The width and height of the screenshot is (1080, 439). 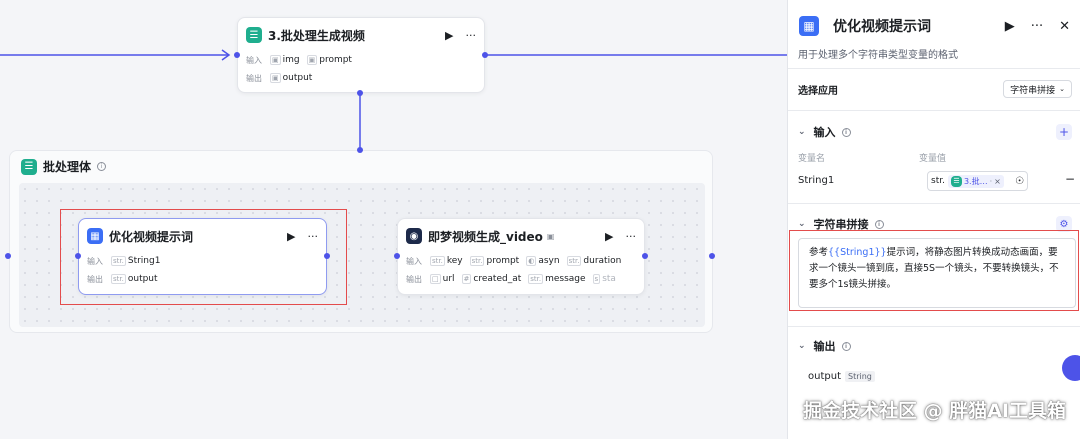 What do you see at coordinates (818, 91) in the screenshot?
I see `select-app-label: 选择应用` at bounding box center [818, 91].